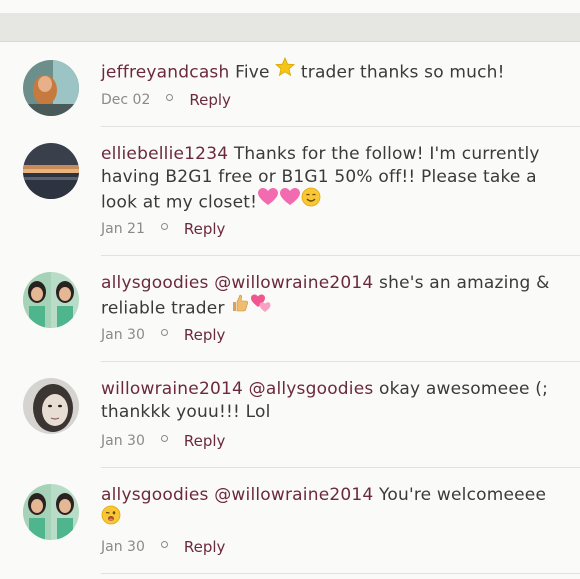 This screenshot has height=579, width=580. I want to click on comment-text: trader thanks so much!, so click(400, 72).